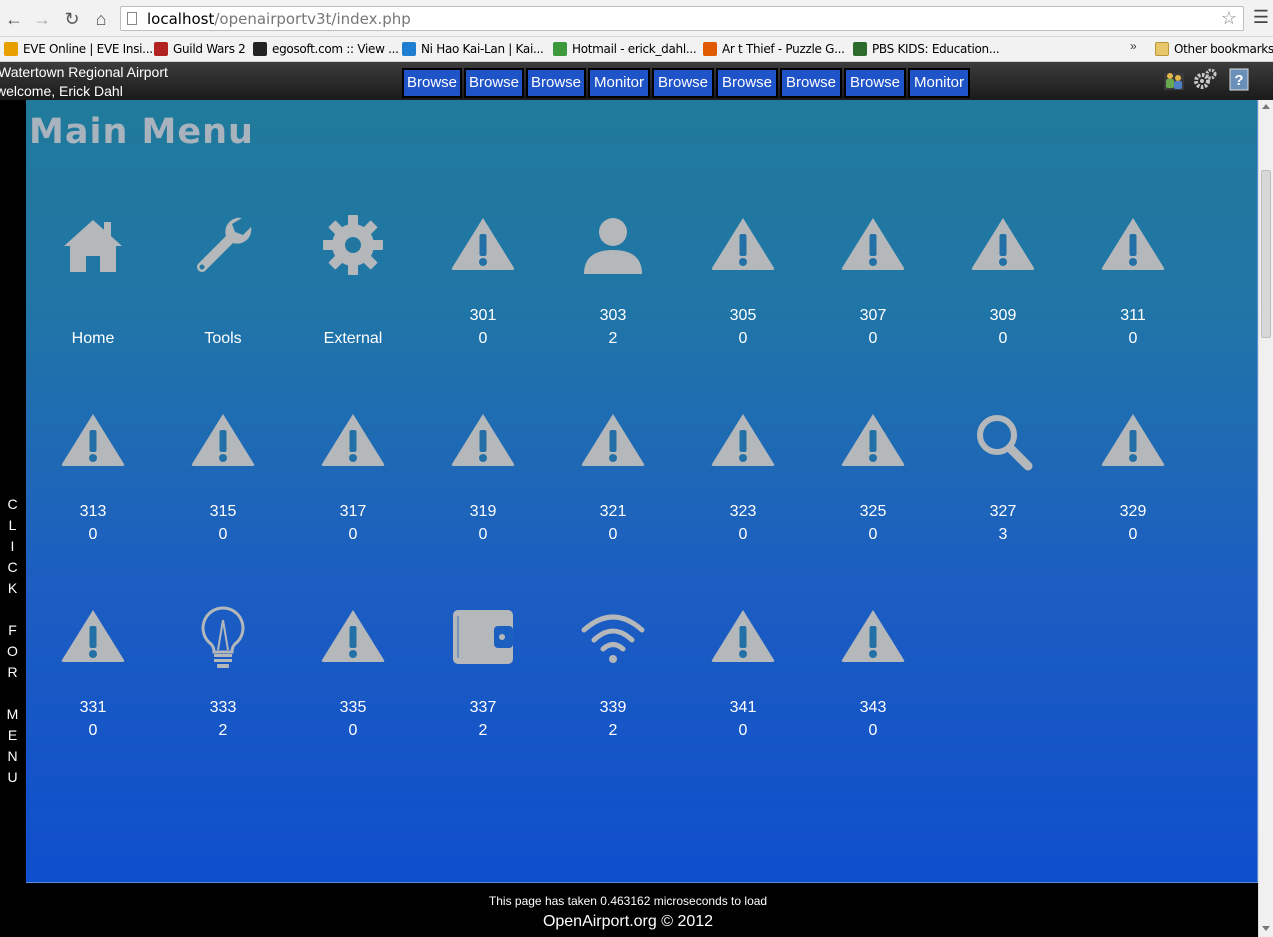  I want to click on tile-number: 307, so click(873, 315).